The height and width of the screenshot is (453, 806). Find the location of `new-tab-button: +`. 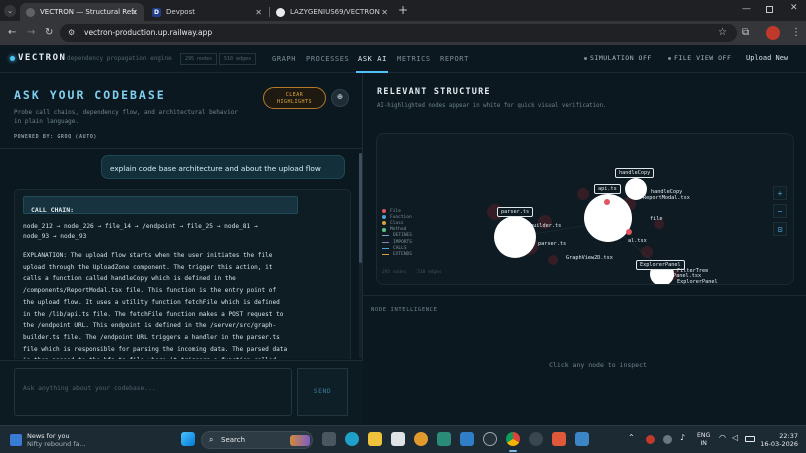

new-tab-button: + is located at coordinates (403, 10).